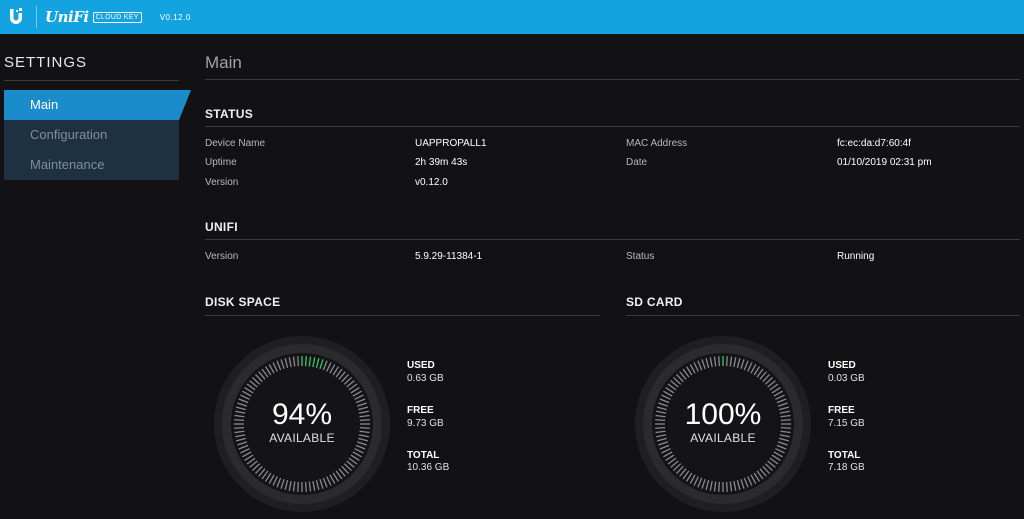  What do you see at coordinates (846, 378) in the screenshot?
I see `sd-used-value: 0.03 GB` at bounding box center [846, 378].